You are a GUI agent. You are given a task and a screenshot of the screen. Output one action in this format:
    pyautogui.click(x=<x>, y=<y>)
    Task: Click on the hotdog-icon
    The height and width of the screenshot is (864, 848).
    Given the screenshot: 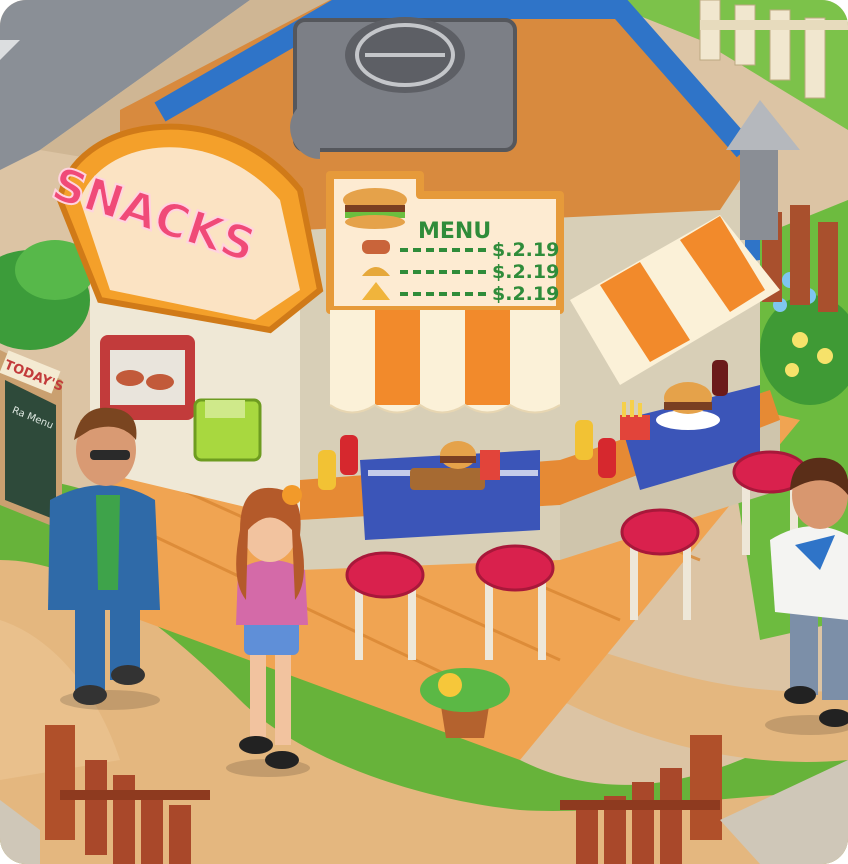 What is the action you would take?
    pyautogui.click(x=376, y=247)
    